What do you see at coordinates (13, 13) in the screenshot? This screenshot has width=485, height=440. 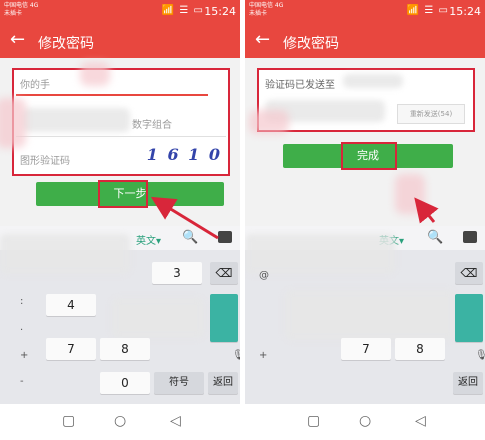 I see `carrier-line2: 未插卡` at bounding box center [13, 13].